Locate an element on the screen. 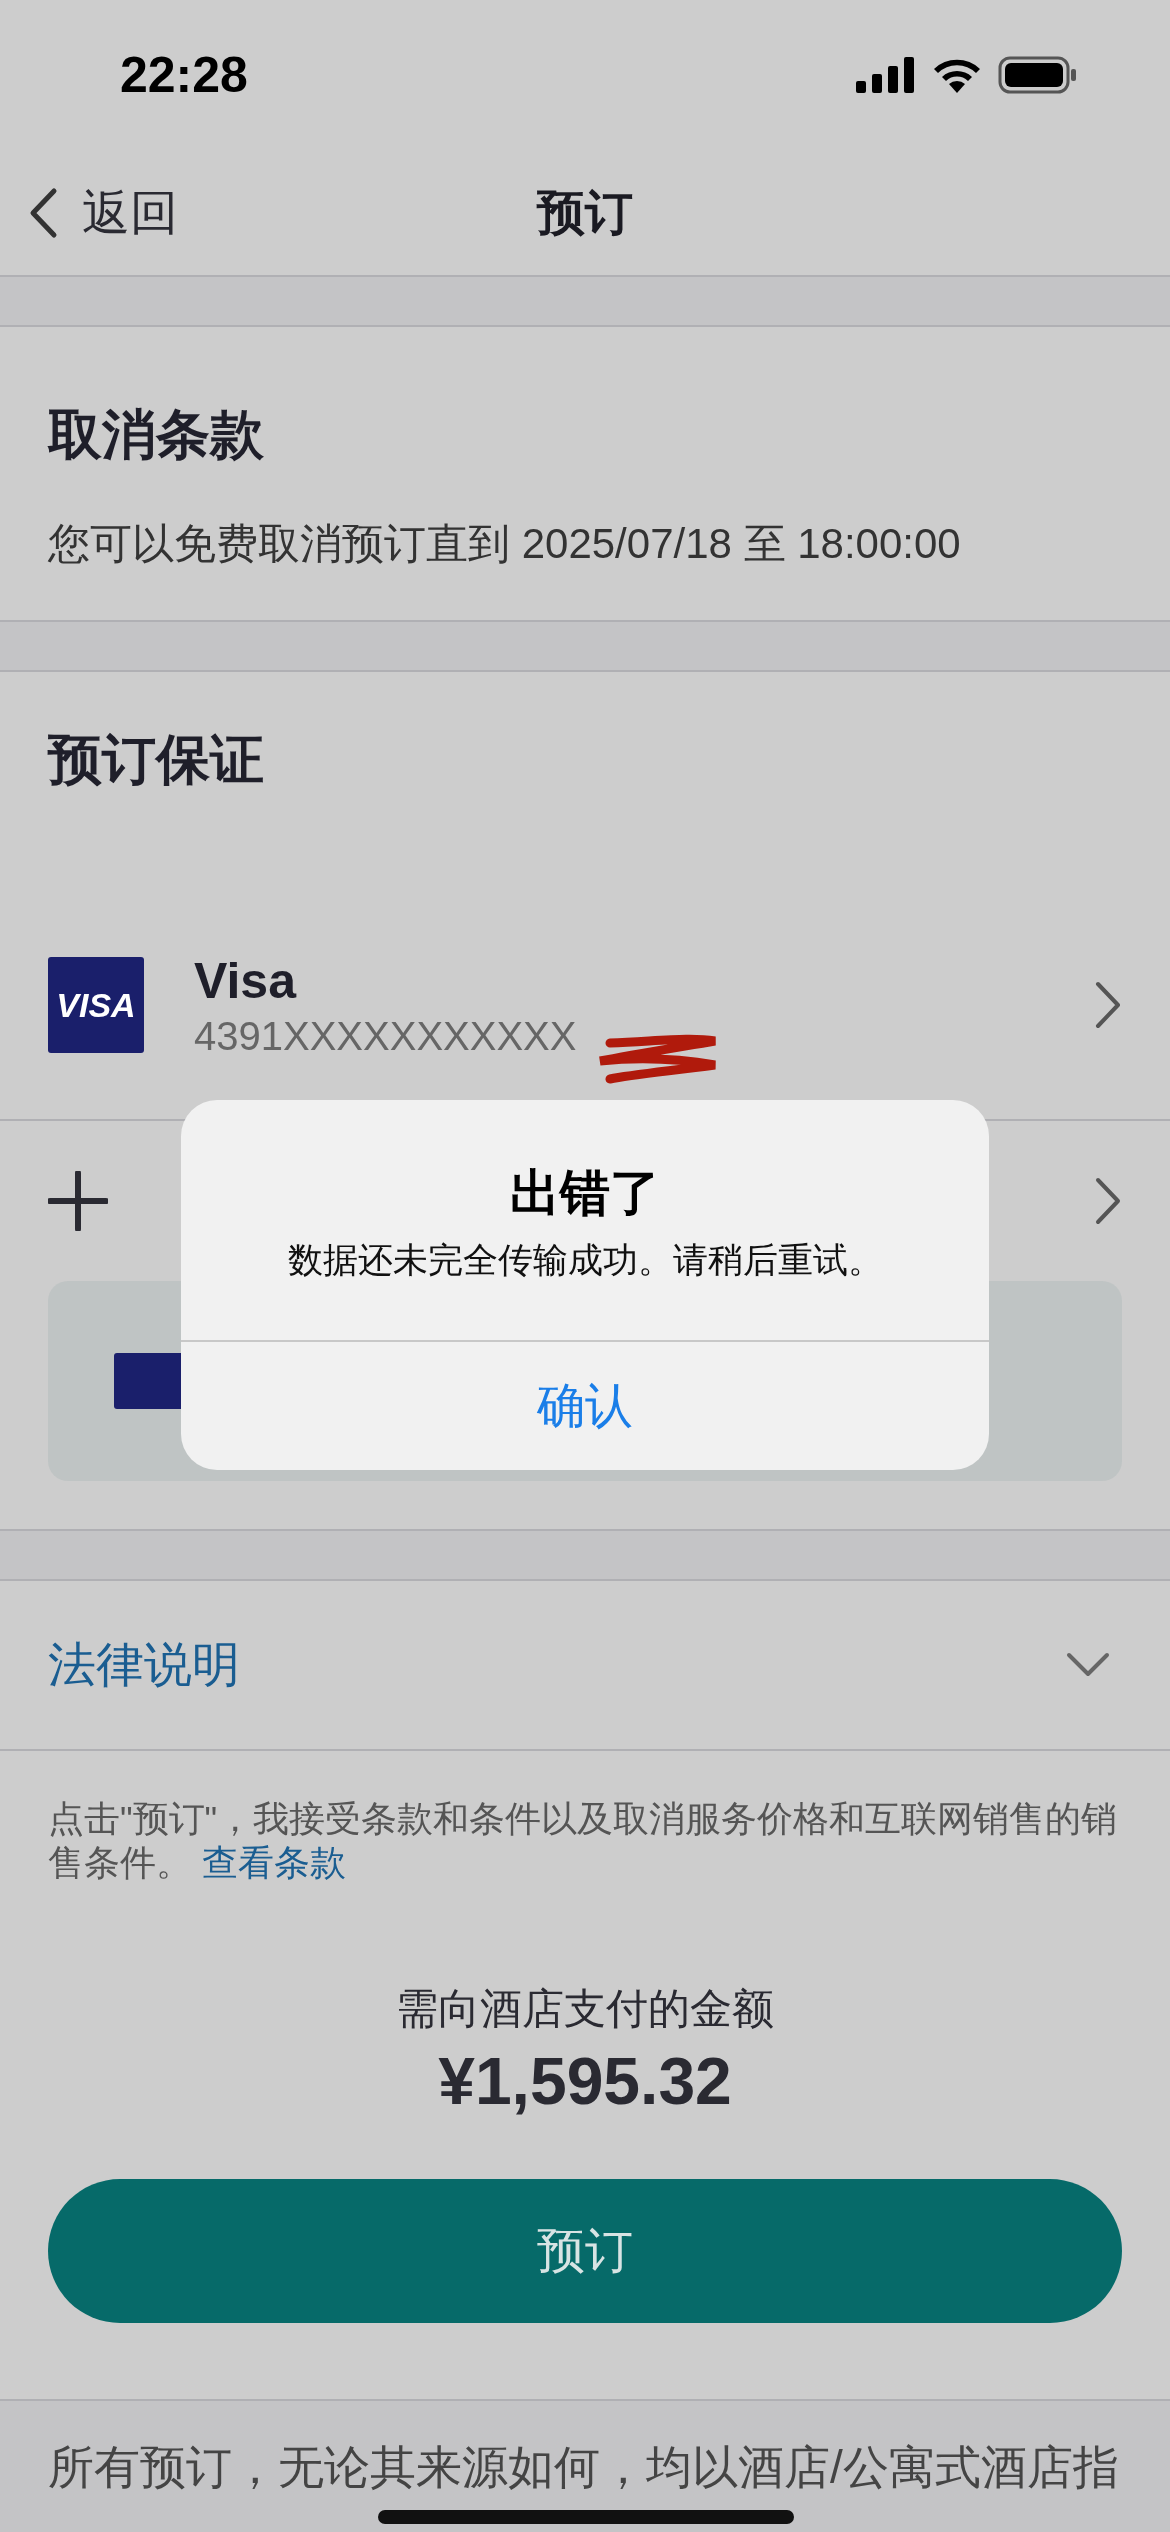 Image resolution: width=1170 pixels, height=2532 pixels. battery-icon is located at coordinates (1038, 75).